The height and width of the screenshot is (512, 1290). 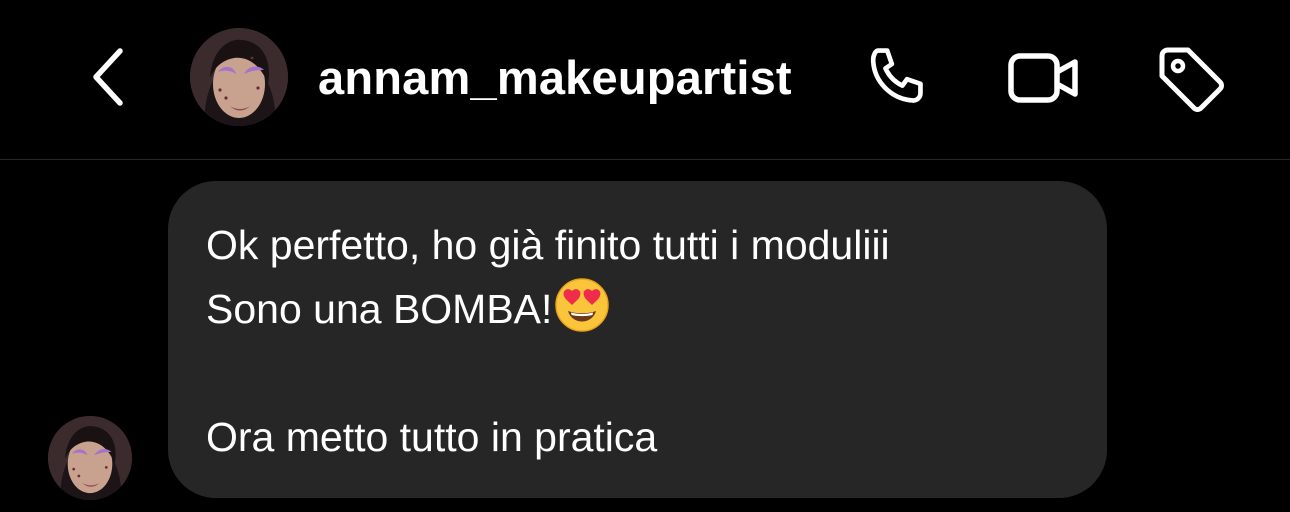 I want to click on message-line: Sono una BOMBA!, so click(x=379, y=309).